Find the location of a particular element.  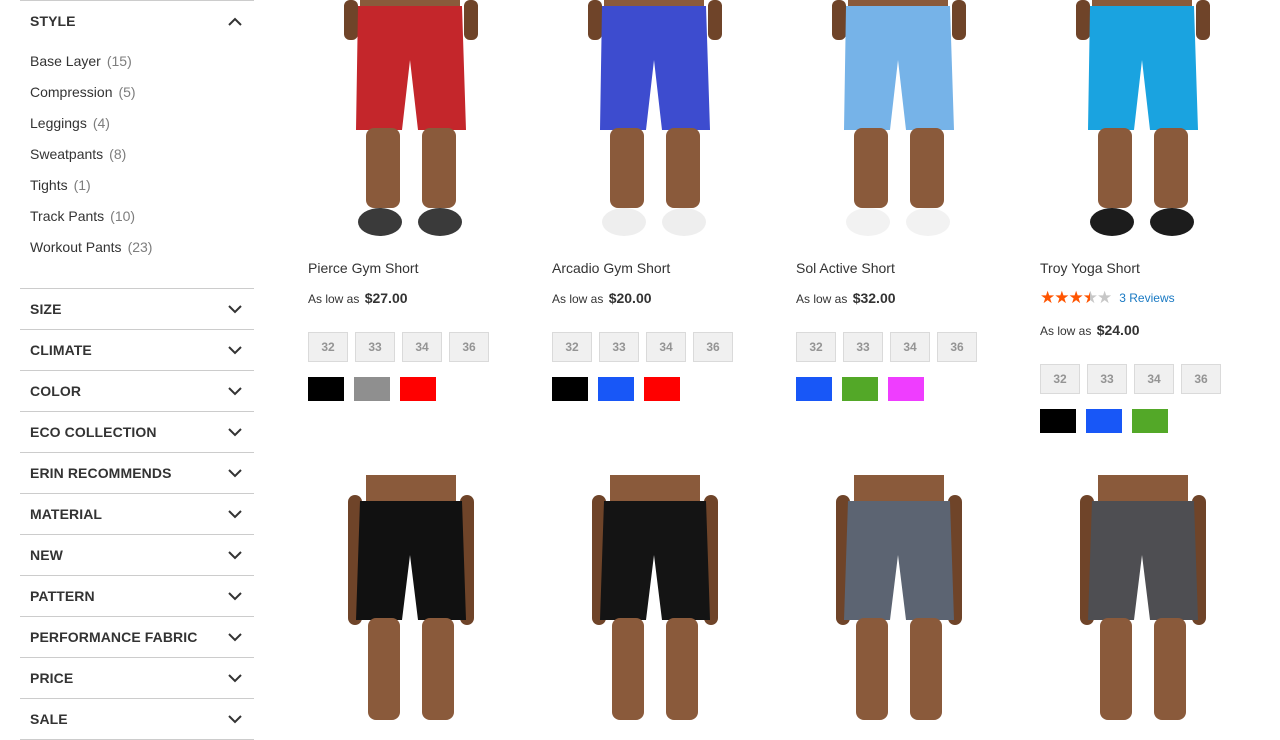

style-option-track-pants: Track Pants (10) is located at coordinates (142, 221).